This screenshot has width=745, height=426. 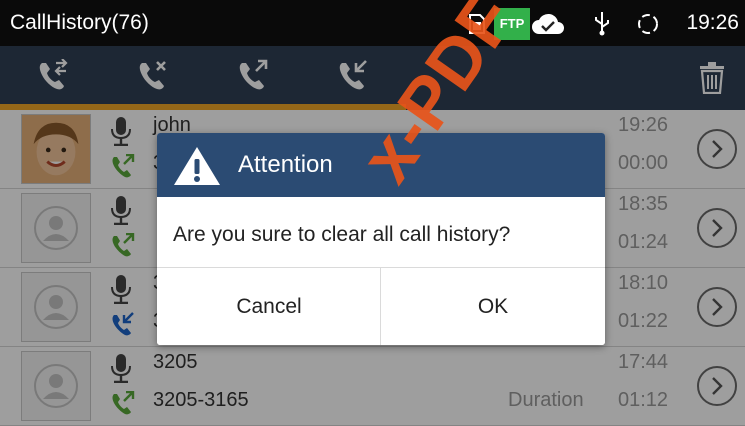 What do you see at coordinates (285, 164) in the screenshot?
I see `dialog-title: Attention` at bounding box center [285, 164].